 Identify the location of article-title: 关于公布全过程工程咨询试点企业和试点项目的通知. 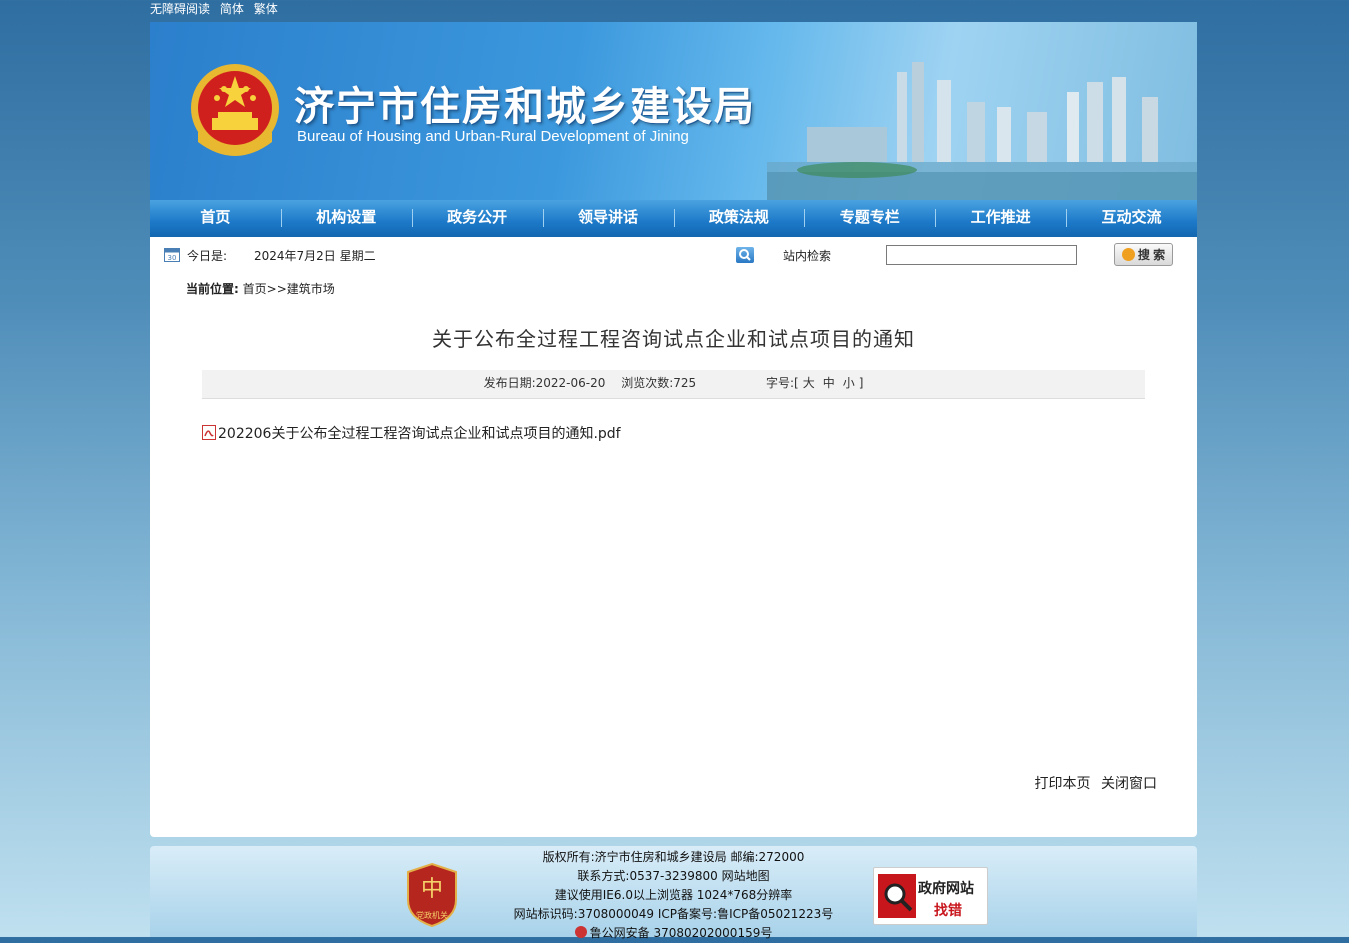
(673, 339).